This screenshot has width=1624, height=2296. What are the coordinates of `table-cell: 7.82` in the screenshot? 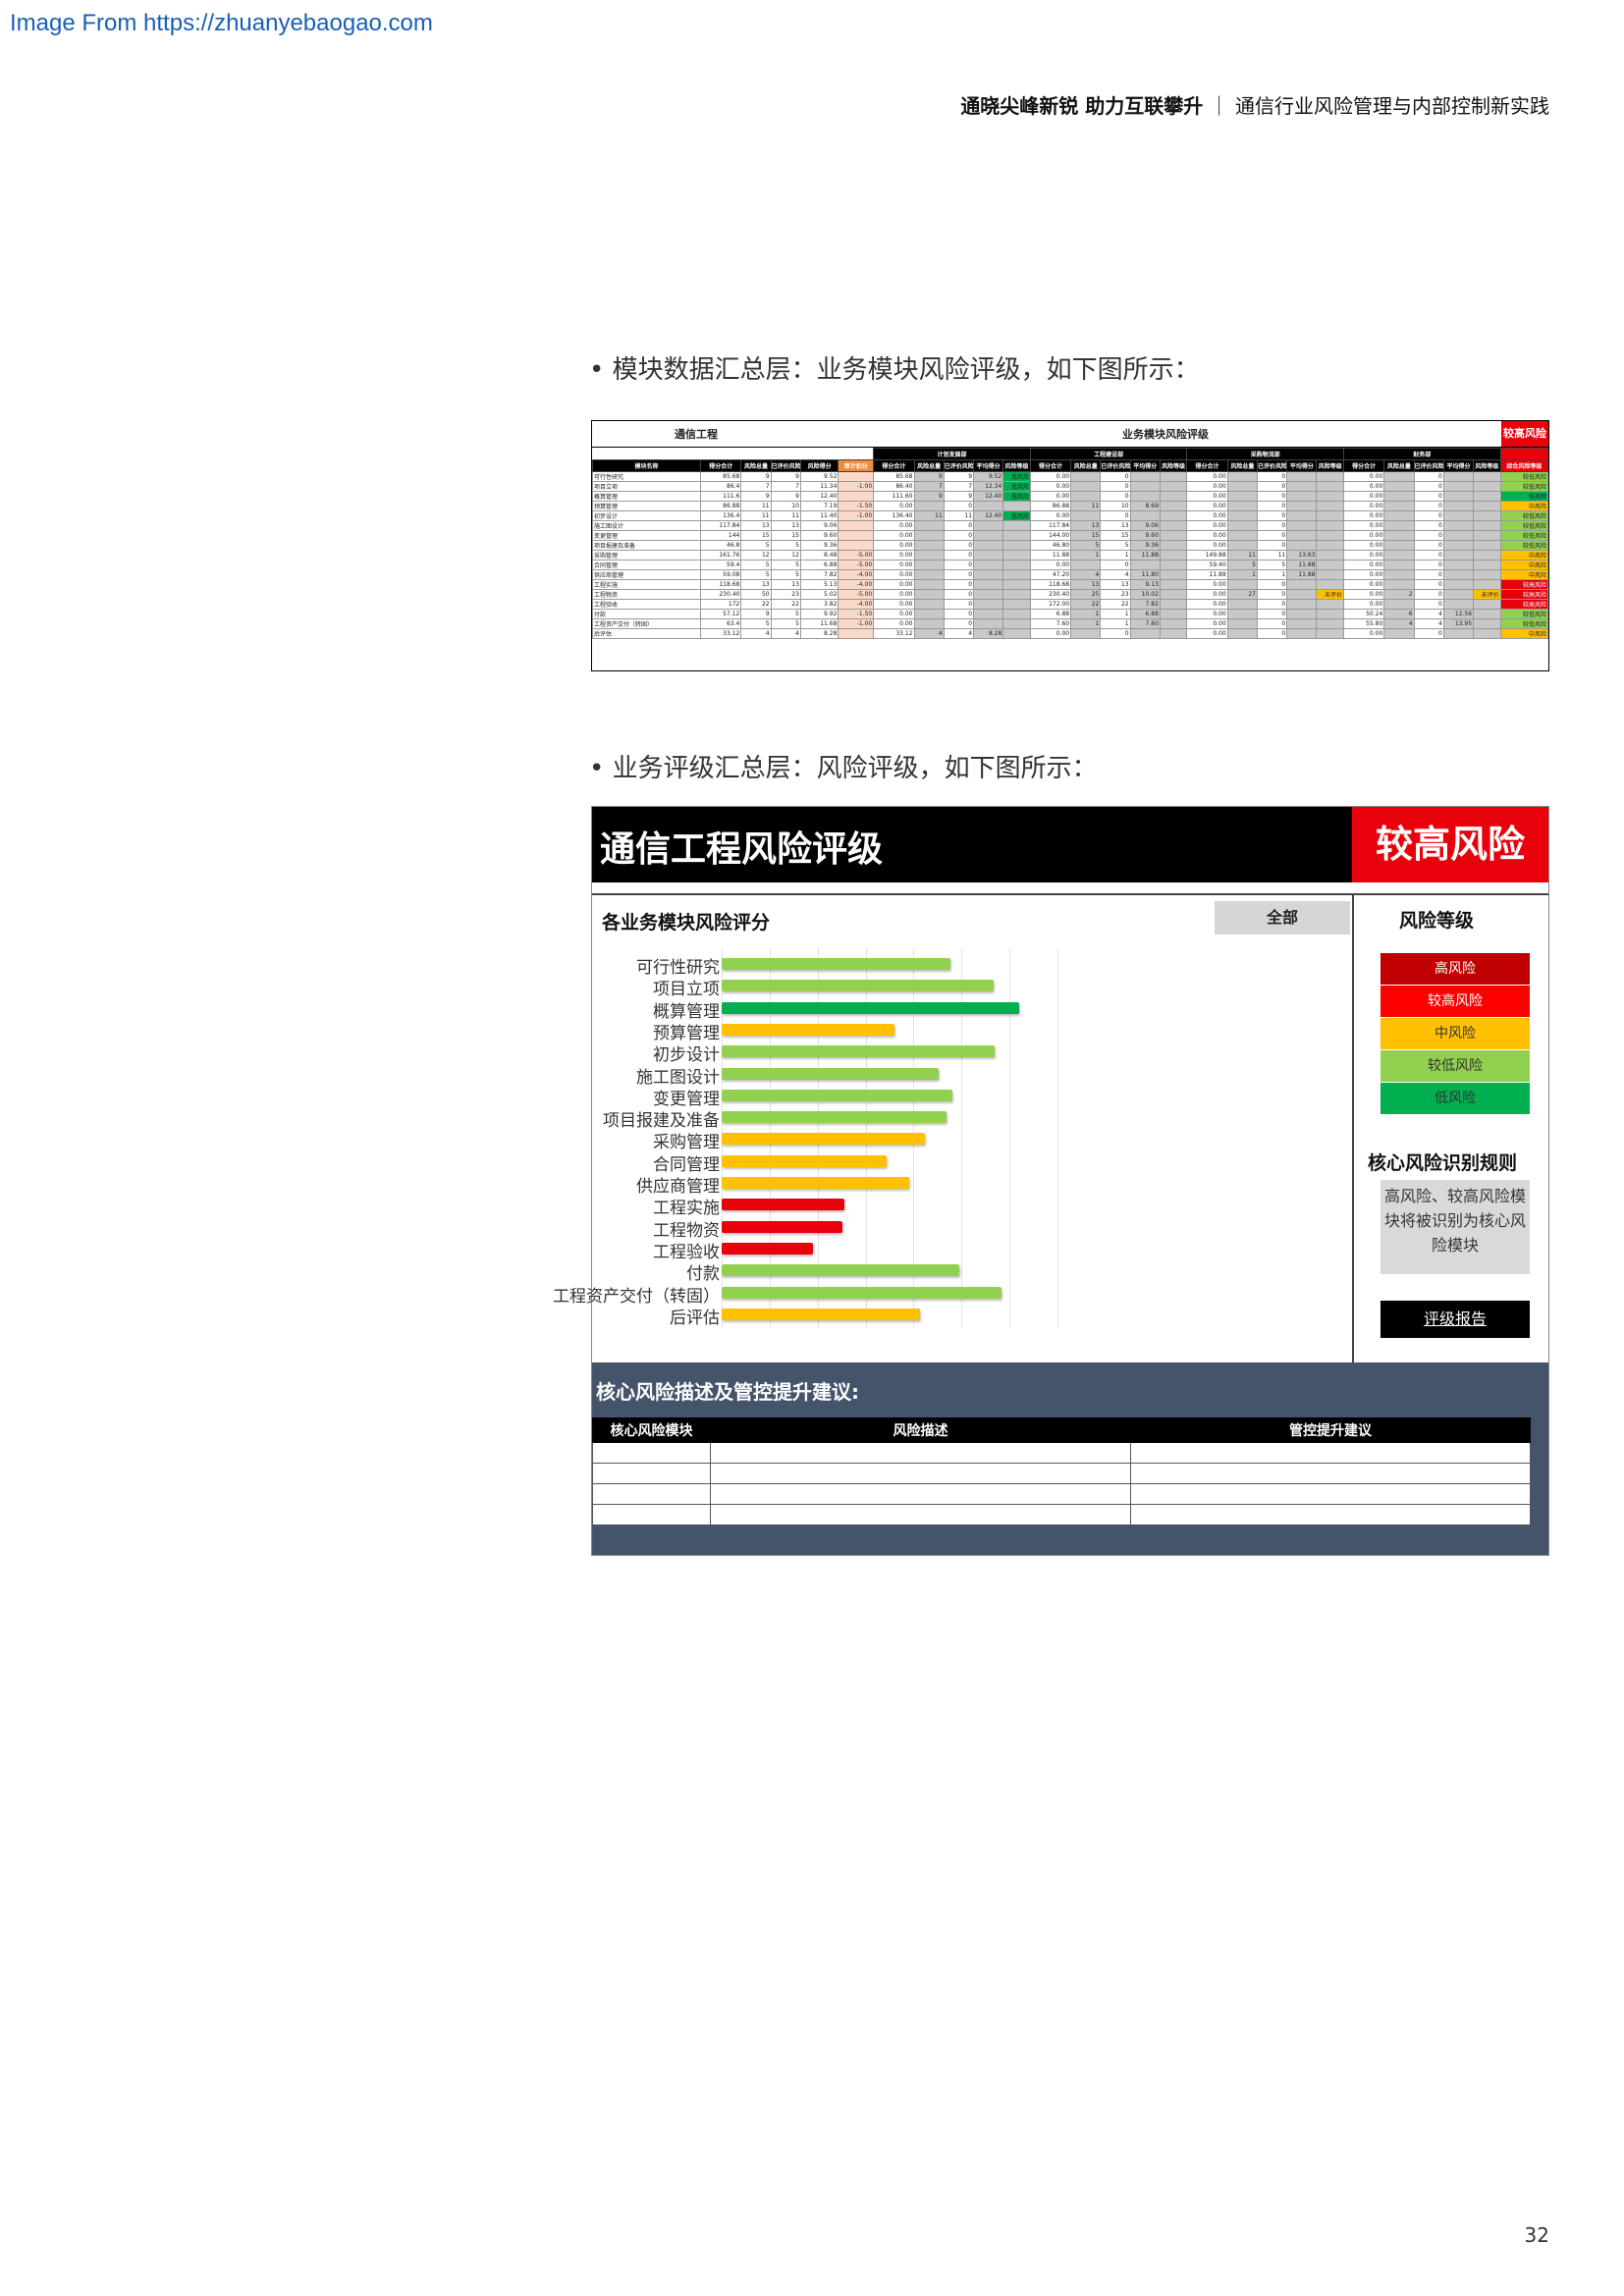 It's located at (1145, 604).